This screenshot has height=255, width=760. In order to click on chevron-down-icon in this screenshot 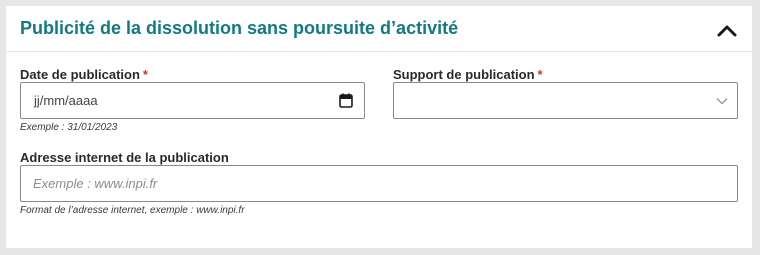, I will do `click(722, 101)`.